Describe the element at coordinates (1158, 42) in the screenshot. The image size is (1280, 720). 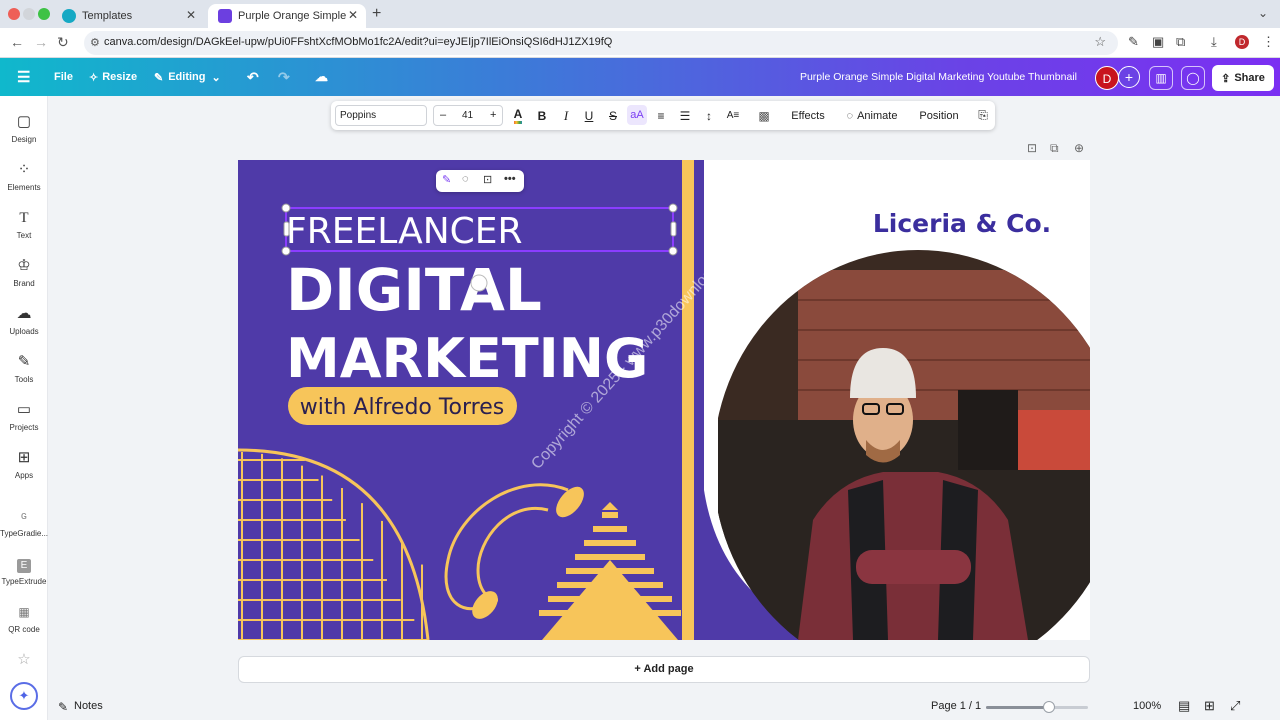
I see `extension-square-icon: ▣` at that location.